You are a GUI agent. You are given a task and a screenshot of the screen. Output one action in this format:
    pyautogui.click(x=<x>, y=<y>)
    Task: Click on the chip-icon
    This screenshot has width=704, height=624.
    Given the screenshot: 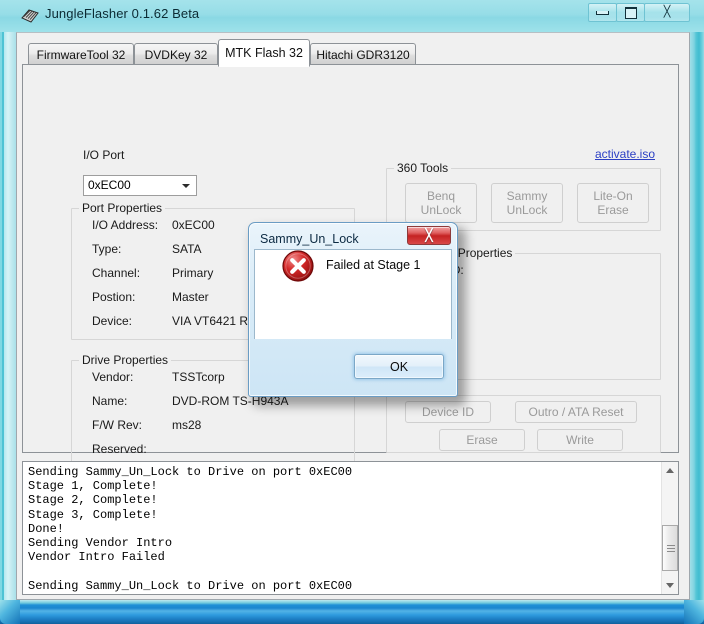 What is the action you would take?
    pyautogui.click(x=30, y=16)
    